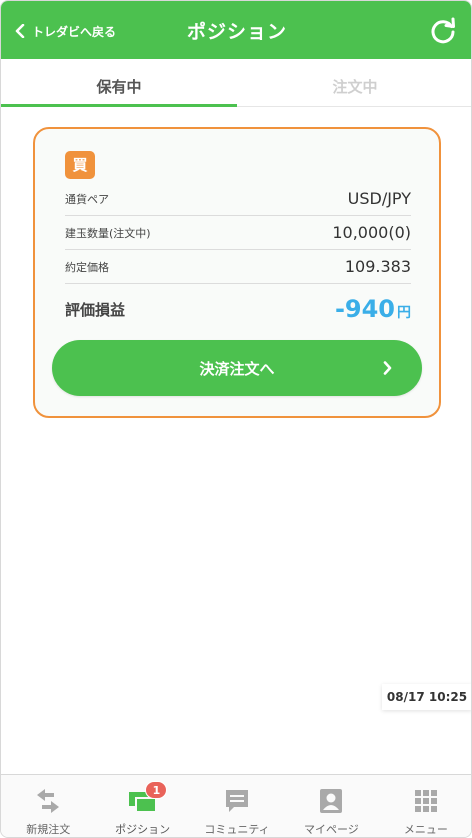 The height and width of the screenshot is (838, 472). What do you see at coordinates (425, 829) in the screenshot?
I see `nav-menu-label: メニュー` at bounding box center [425, 829].